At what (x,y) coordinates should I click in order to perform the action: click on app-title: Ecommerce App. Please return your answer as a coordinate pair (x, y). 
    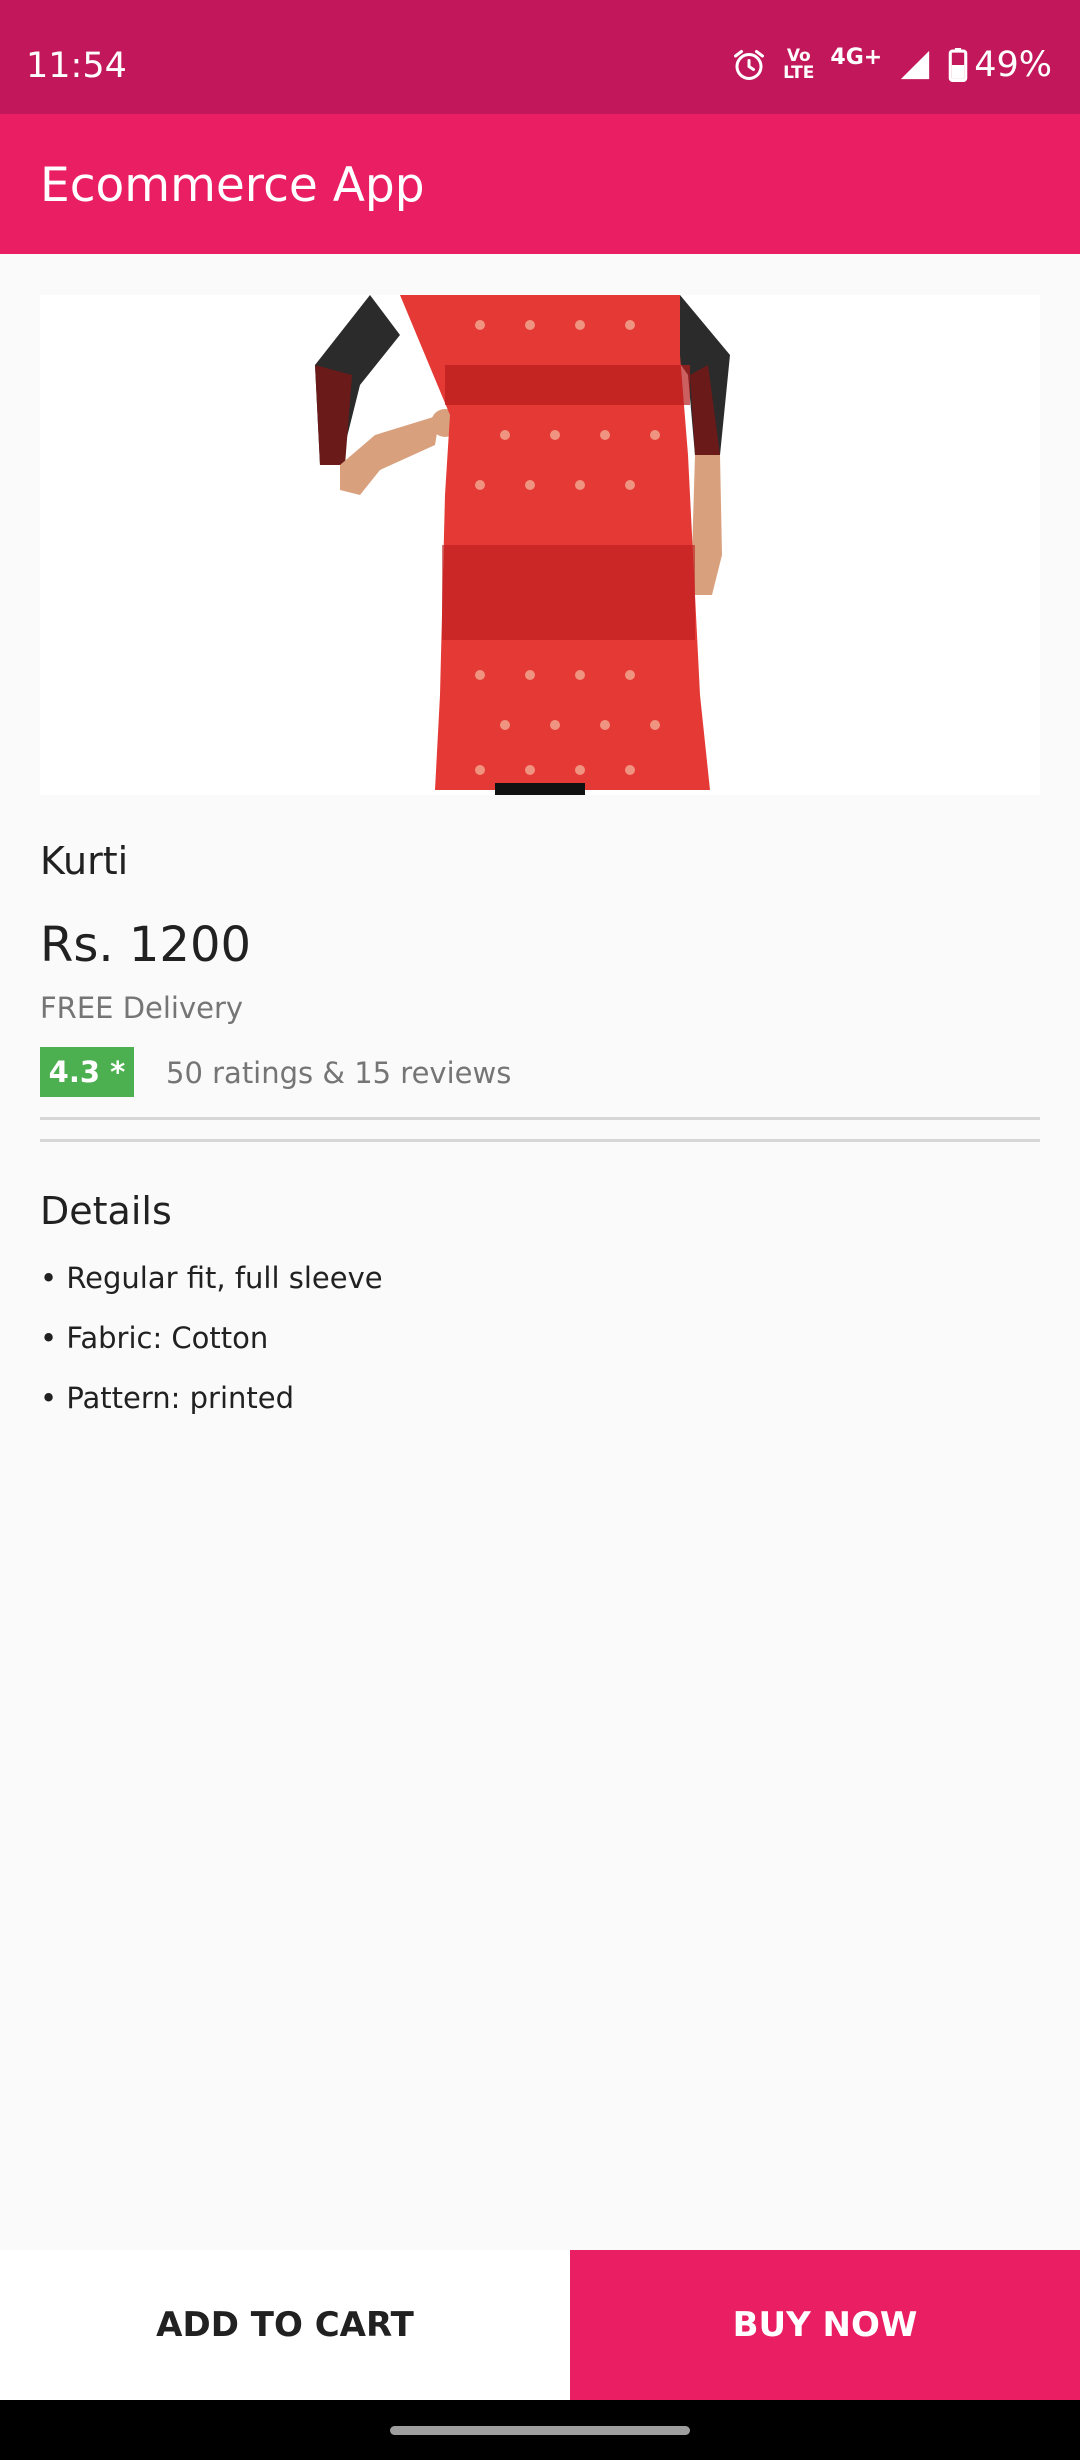
    Looking at the image, I should click on (232, 185).